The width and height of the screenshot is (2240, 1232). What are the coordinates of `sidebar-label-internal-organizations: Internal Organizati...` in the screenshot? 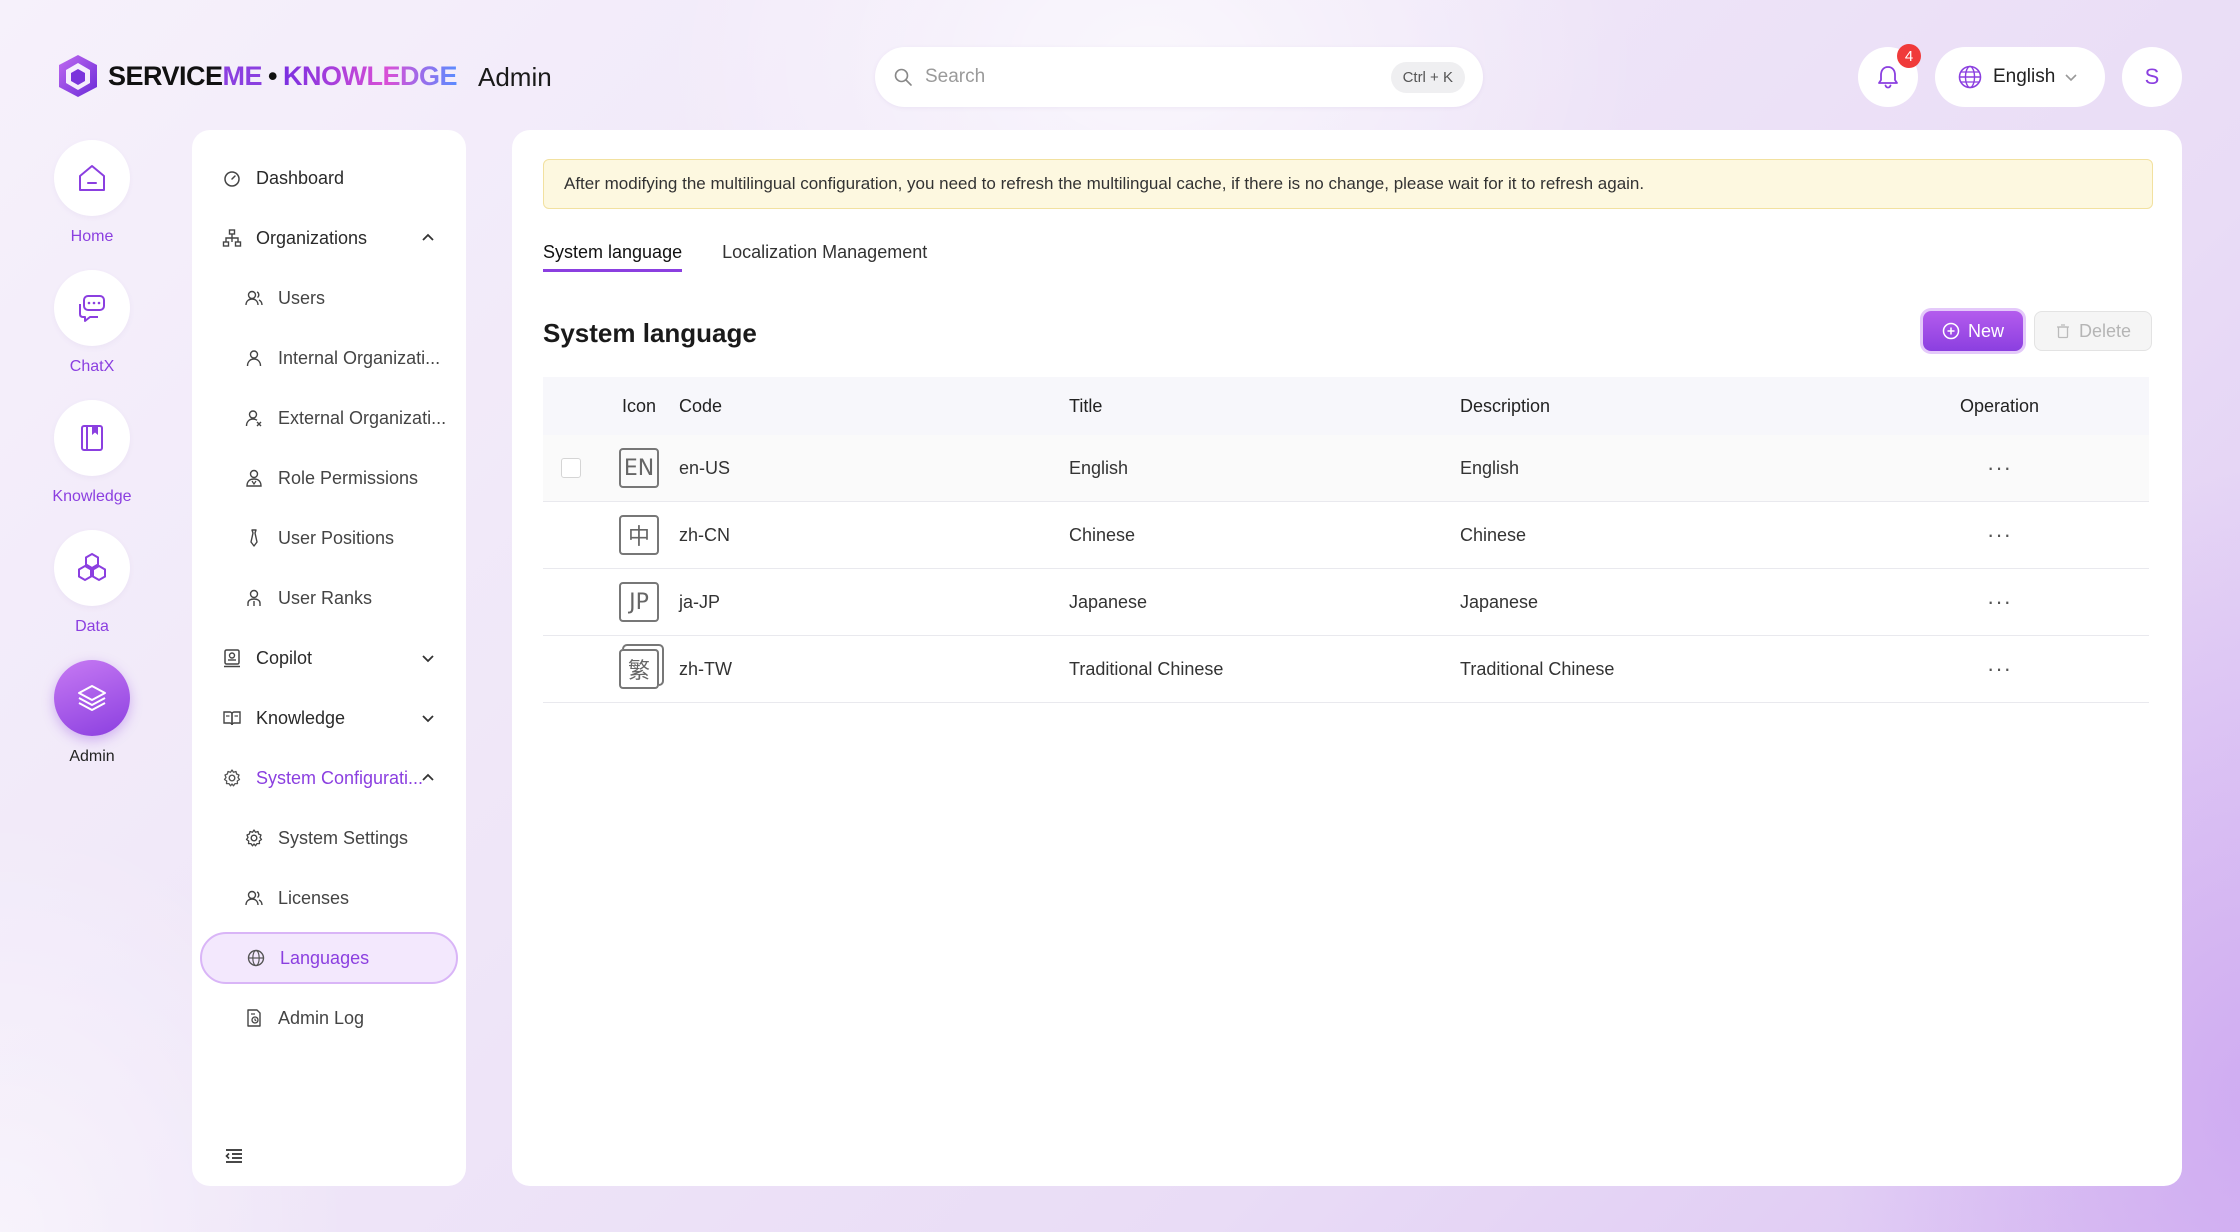 It's located at (359, 357).